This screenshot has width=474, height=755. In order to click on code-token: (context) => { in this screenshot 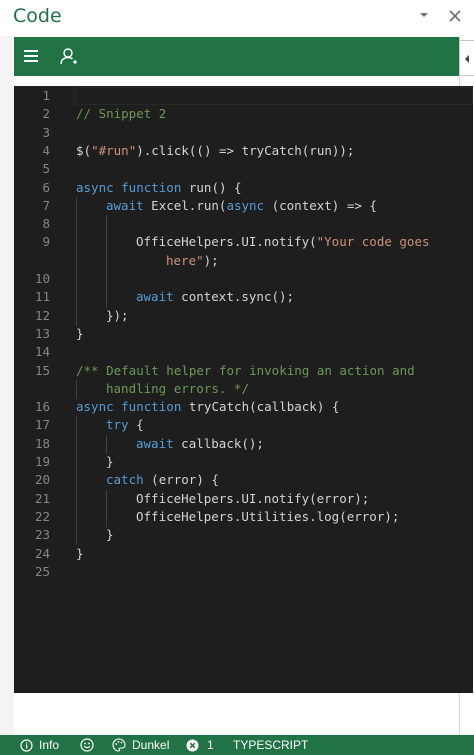, I will do `click(320, 205)`.